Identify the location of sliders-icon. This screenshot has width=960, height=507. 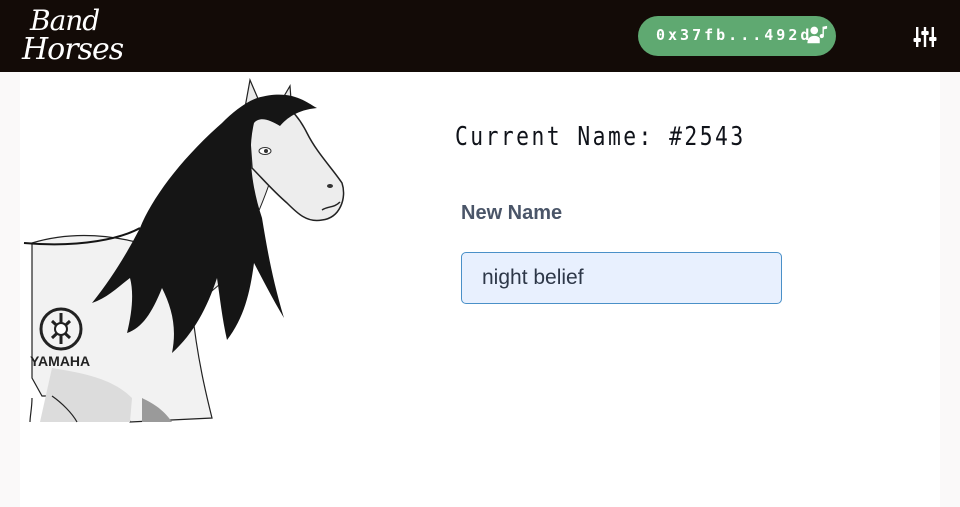
(925, 37).